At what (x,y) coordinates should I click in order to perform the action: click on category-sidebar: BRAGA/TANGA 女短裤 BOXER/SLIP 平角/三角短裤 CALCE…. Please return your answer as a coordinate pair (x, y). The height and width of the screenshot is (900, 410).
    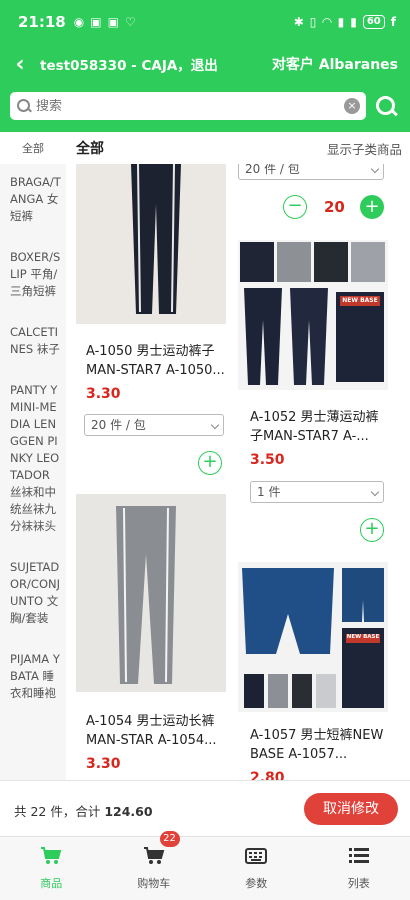
    Looking at the image, I should click on (33, 472).